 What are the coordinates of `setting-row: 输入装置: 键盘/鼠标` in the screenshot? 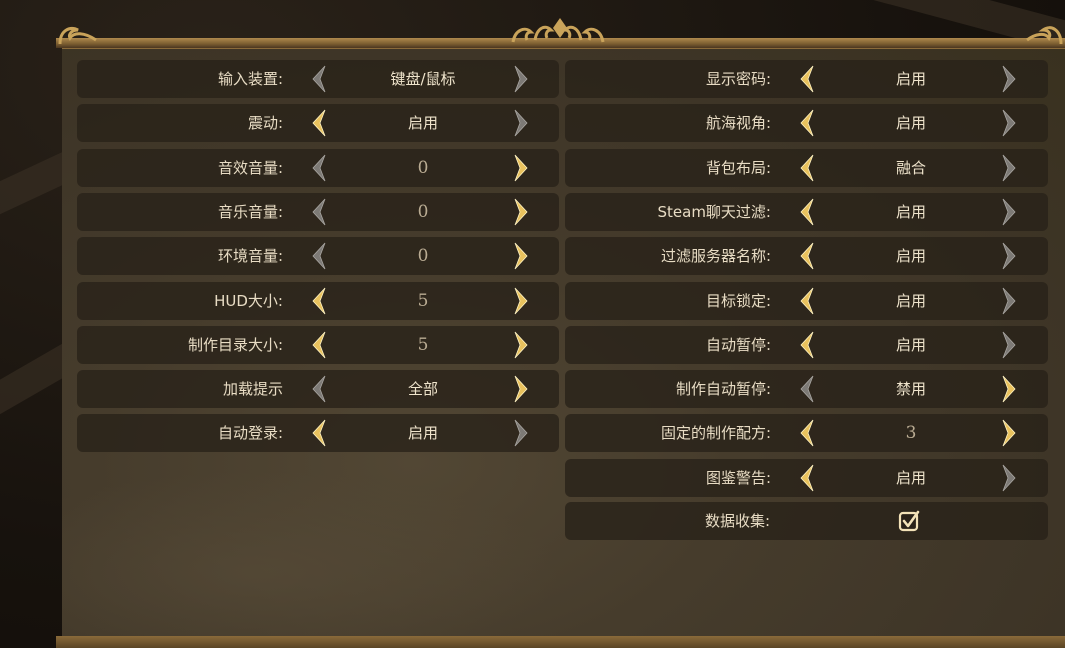 It's located at (318, 79).